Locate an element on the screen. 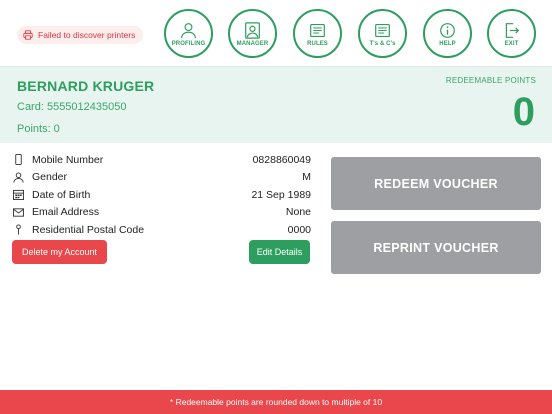 This screenshot has height=414, width=552. nav-exit-button: EXIT is located at coordinates (511, 33).